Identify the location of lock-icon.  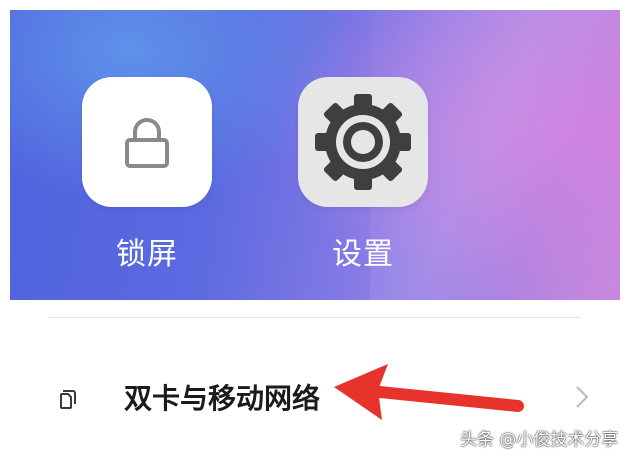
(147, 143).